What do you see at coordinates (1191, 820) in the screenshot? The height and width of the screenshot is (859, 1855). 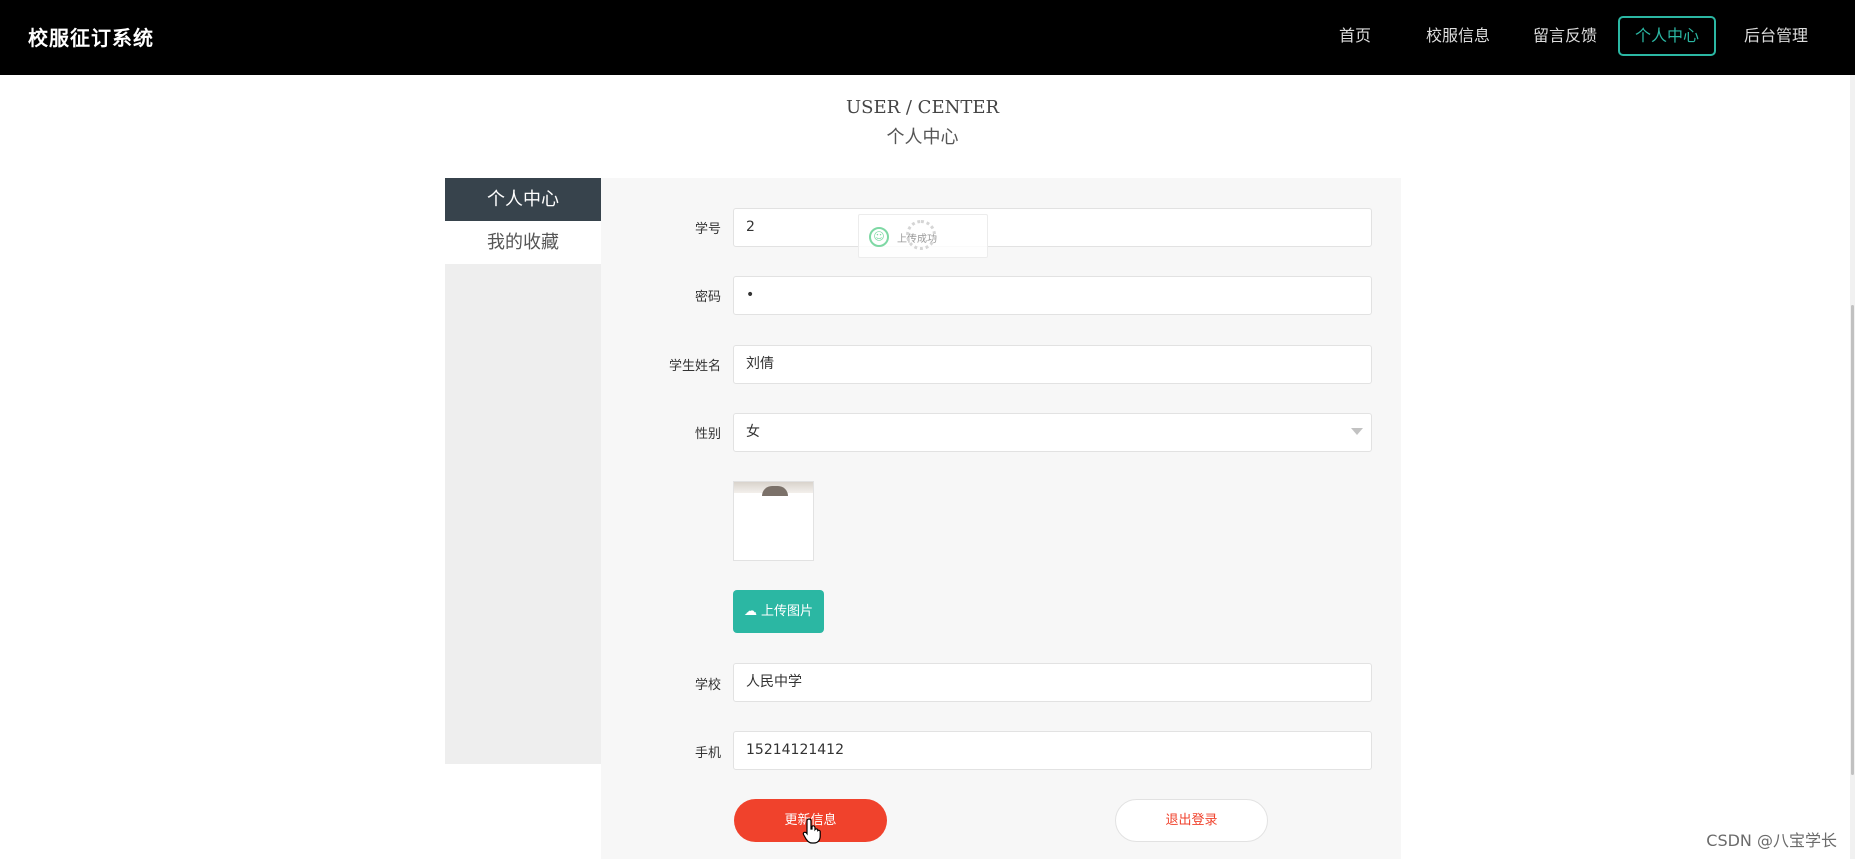 I see `logout-button: 退出登录` at bounding box center [1191, 820].